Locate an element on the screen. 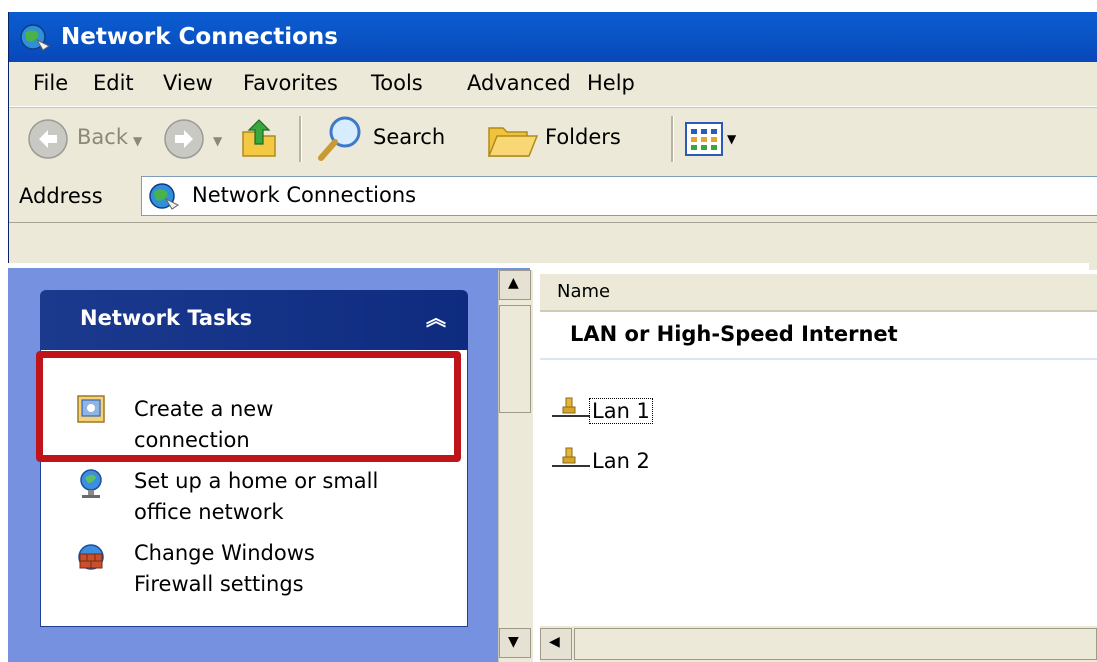  firewall-icon is located at coordinates (91, 559).